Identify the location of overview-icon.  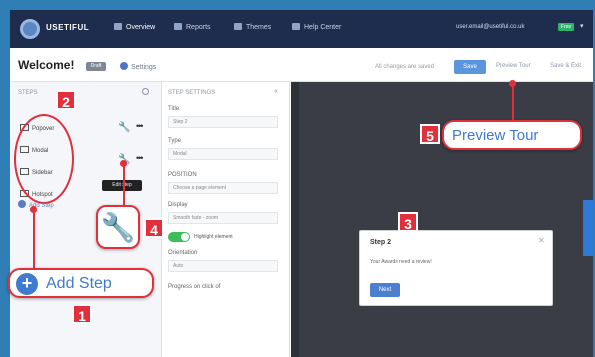
(118, 26).